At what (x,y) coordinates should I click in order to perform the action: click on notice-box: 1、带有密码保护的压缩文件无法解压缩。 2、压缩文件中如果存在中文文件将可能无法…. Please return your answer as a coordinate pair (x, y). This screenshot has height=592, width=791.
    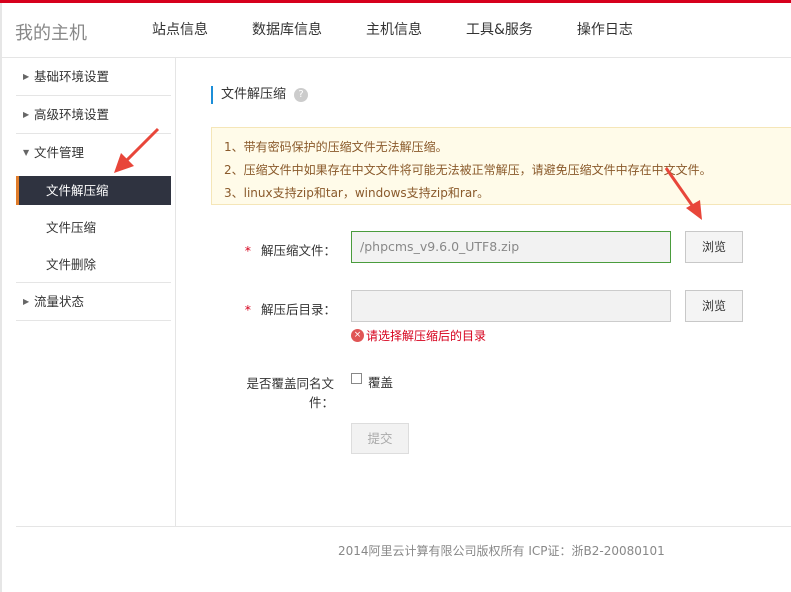
    Looking at the image, I should click on (501, 166).